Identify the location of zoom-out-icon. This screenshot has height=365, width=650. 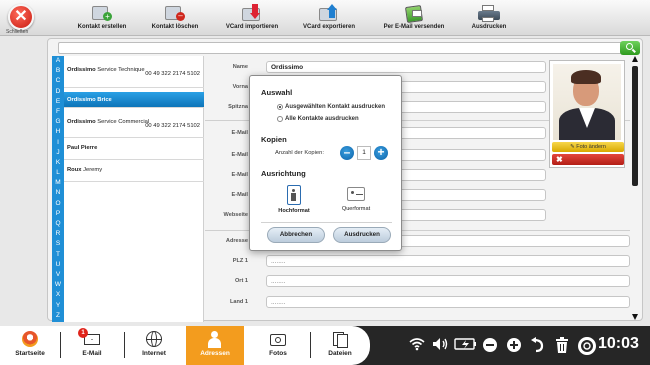
(490, 346).